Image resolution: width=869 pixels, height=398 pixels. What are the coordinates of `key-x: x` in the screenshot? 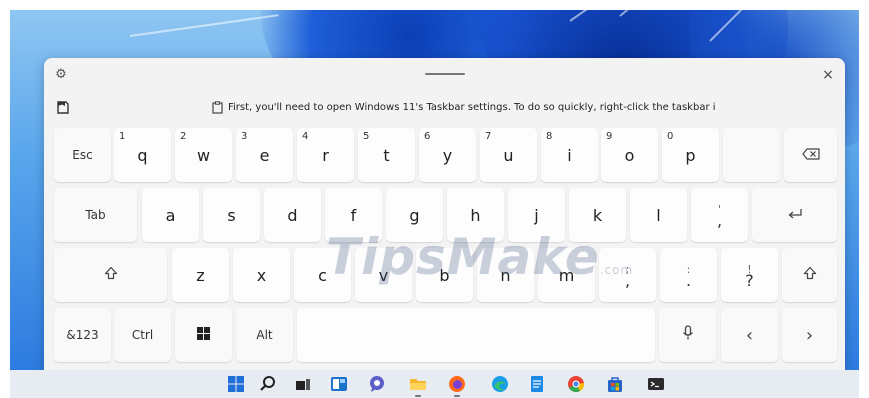 It's located at (261, 275).